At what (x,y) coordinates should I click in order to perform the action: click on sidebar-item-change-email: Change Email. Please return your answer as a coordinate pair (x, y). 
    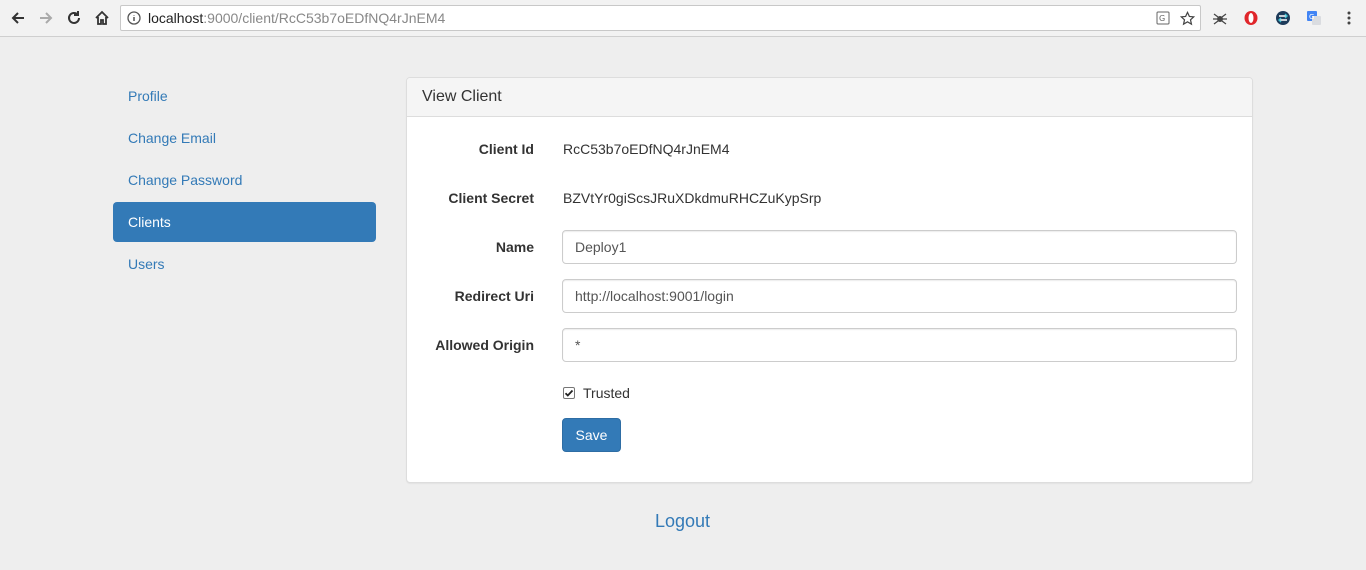
    Looking at the image, I should click on (244, 138).